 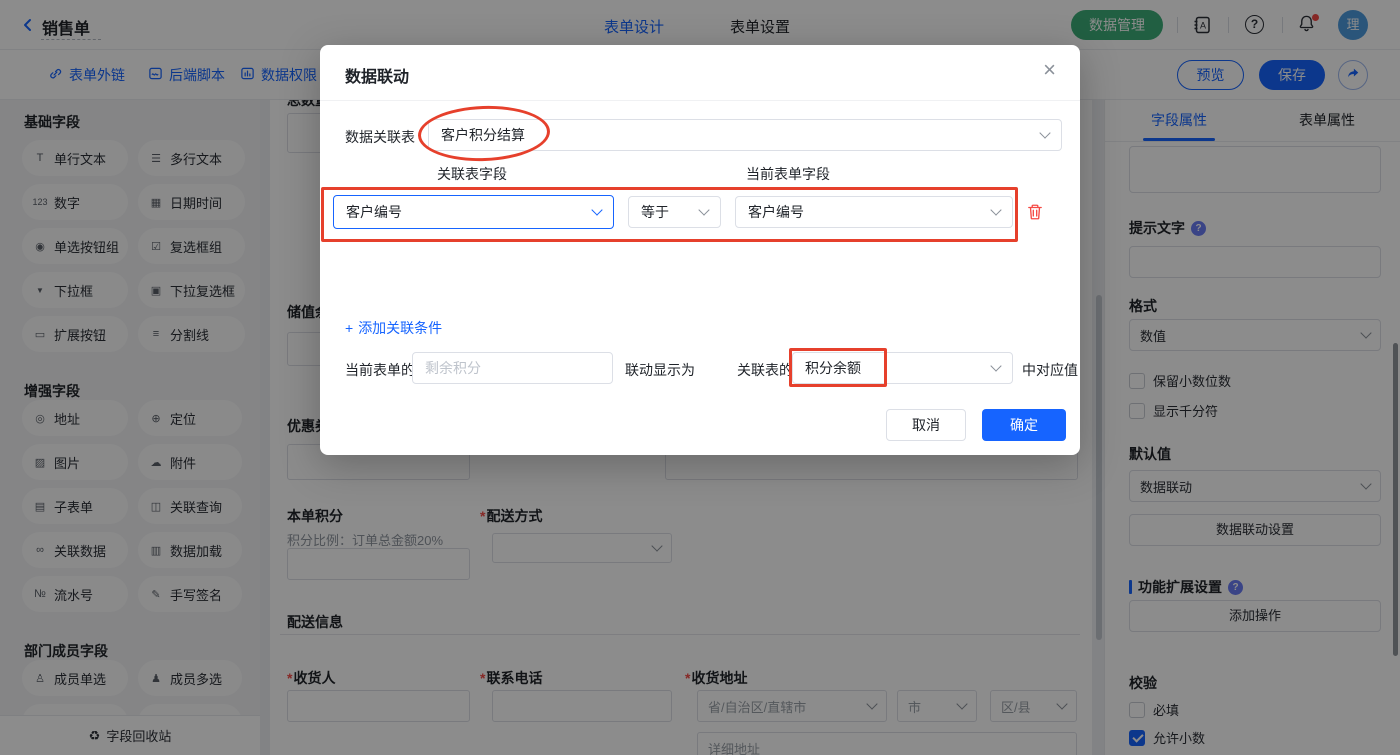 I want to click on related-field-select: 积分余额, so click(x=902, y=368).